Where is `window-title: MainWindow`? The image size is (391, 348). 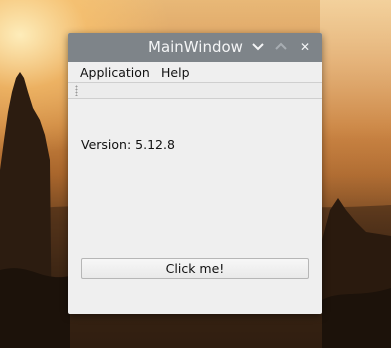 window-title: MainWindow is located at coordinates (195, 47).